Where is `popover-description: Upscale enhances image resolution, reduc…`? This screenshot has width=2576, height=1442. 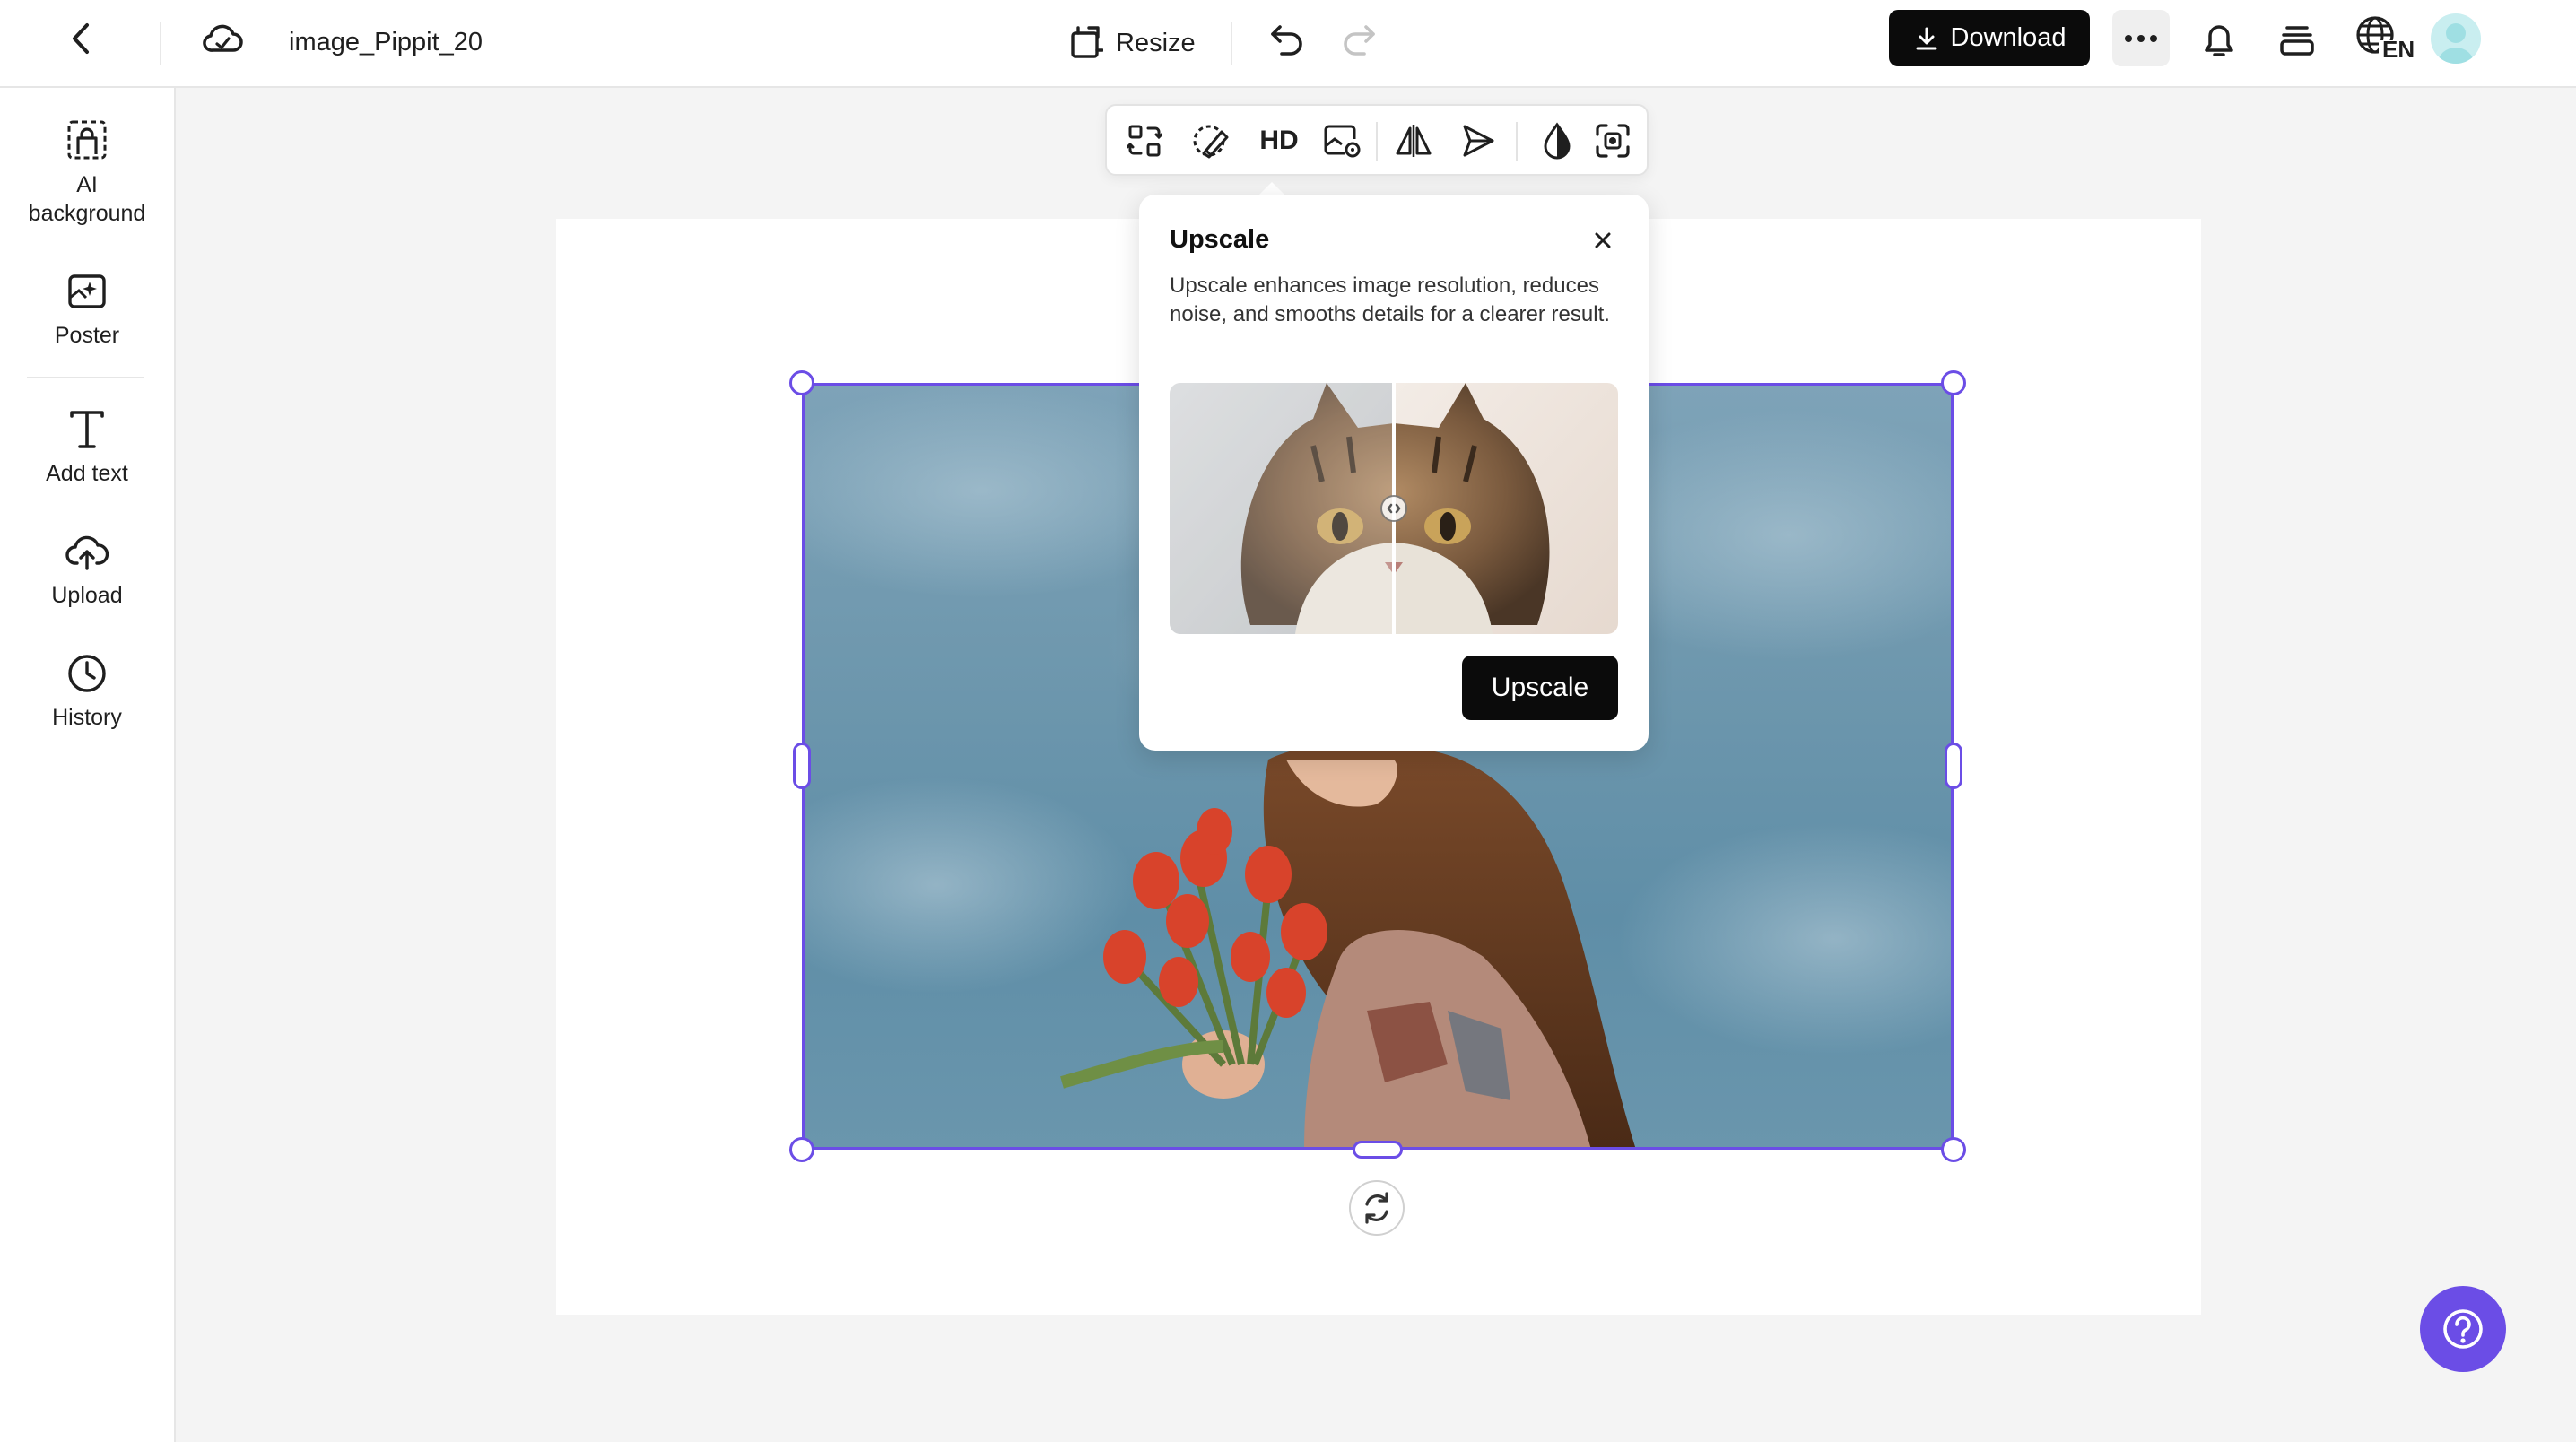
popover-description: Upscale enhances image resolution, reduc… is located at coordinates (1390, 300).